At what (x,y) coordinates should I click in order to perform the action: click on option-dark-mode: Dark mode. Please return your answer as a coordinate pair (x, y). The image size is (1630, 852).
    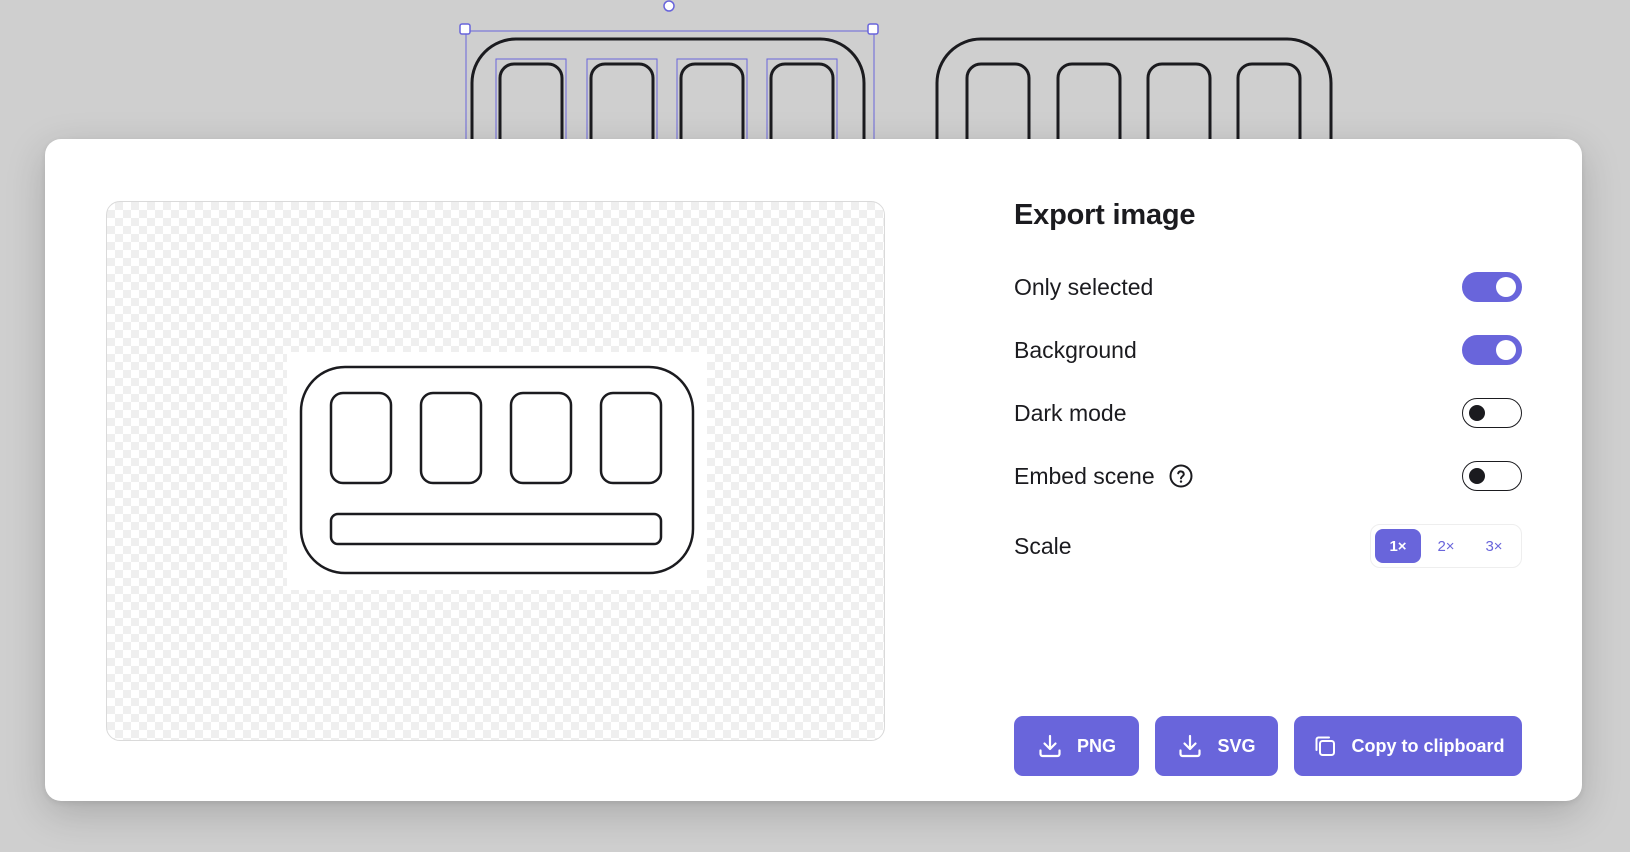
    Looking at the image, I should click on (1268, 413).